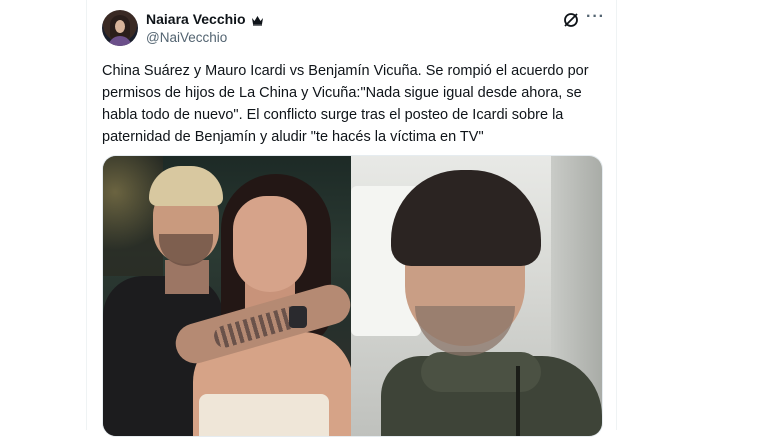 The image size is (767, 437). Describe the element at coordinates (466, 218) in the screenshot. I see `hair-shape` at that location.